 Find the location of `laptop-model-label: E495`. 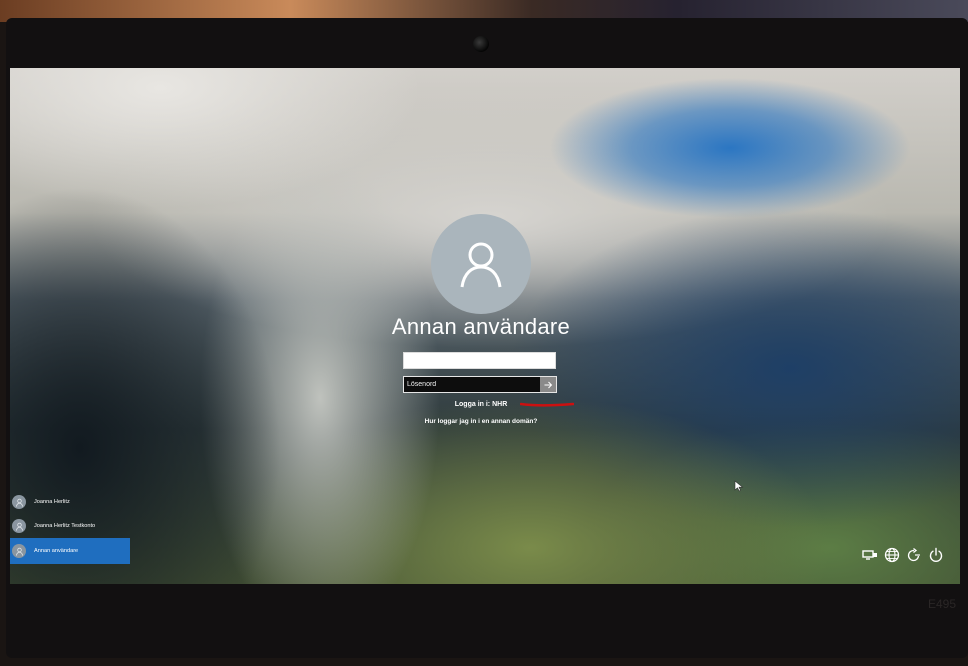

laptop-model-label: E495 is located at coordinates (942, 604).